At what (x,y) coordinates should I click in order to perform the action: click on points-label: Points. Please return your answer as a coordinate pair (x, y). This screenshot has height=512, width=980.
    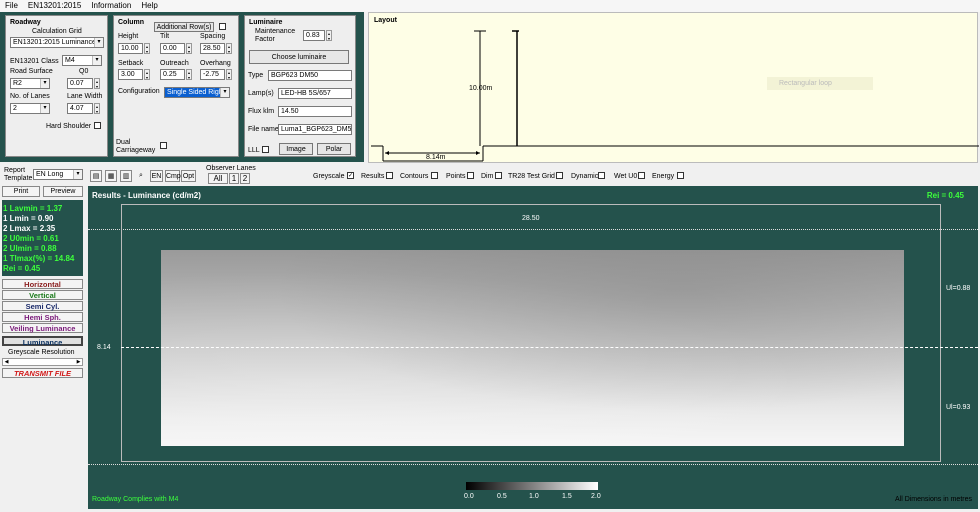
    Looking at the image, I should click on (456, 176).